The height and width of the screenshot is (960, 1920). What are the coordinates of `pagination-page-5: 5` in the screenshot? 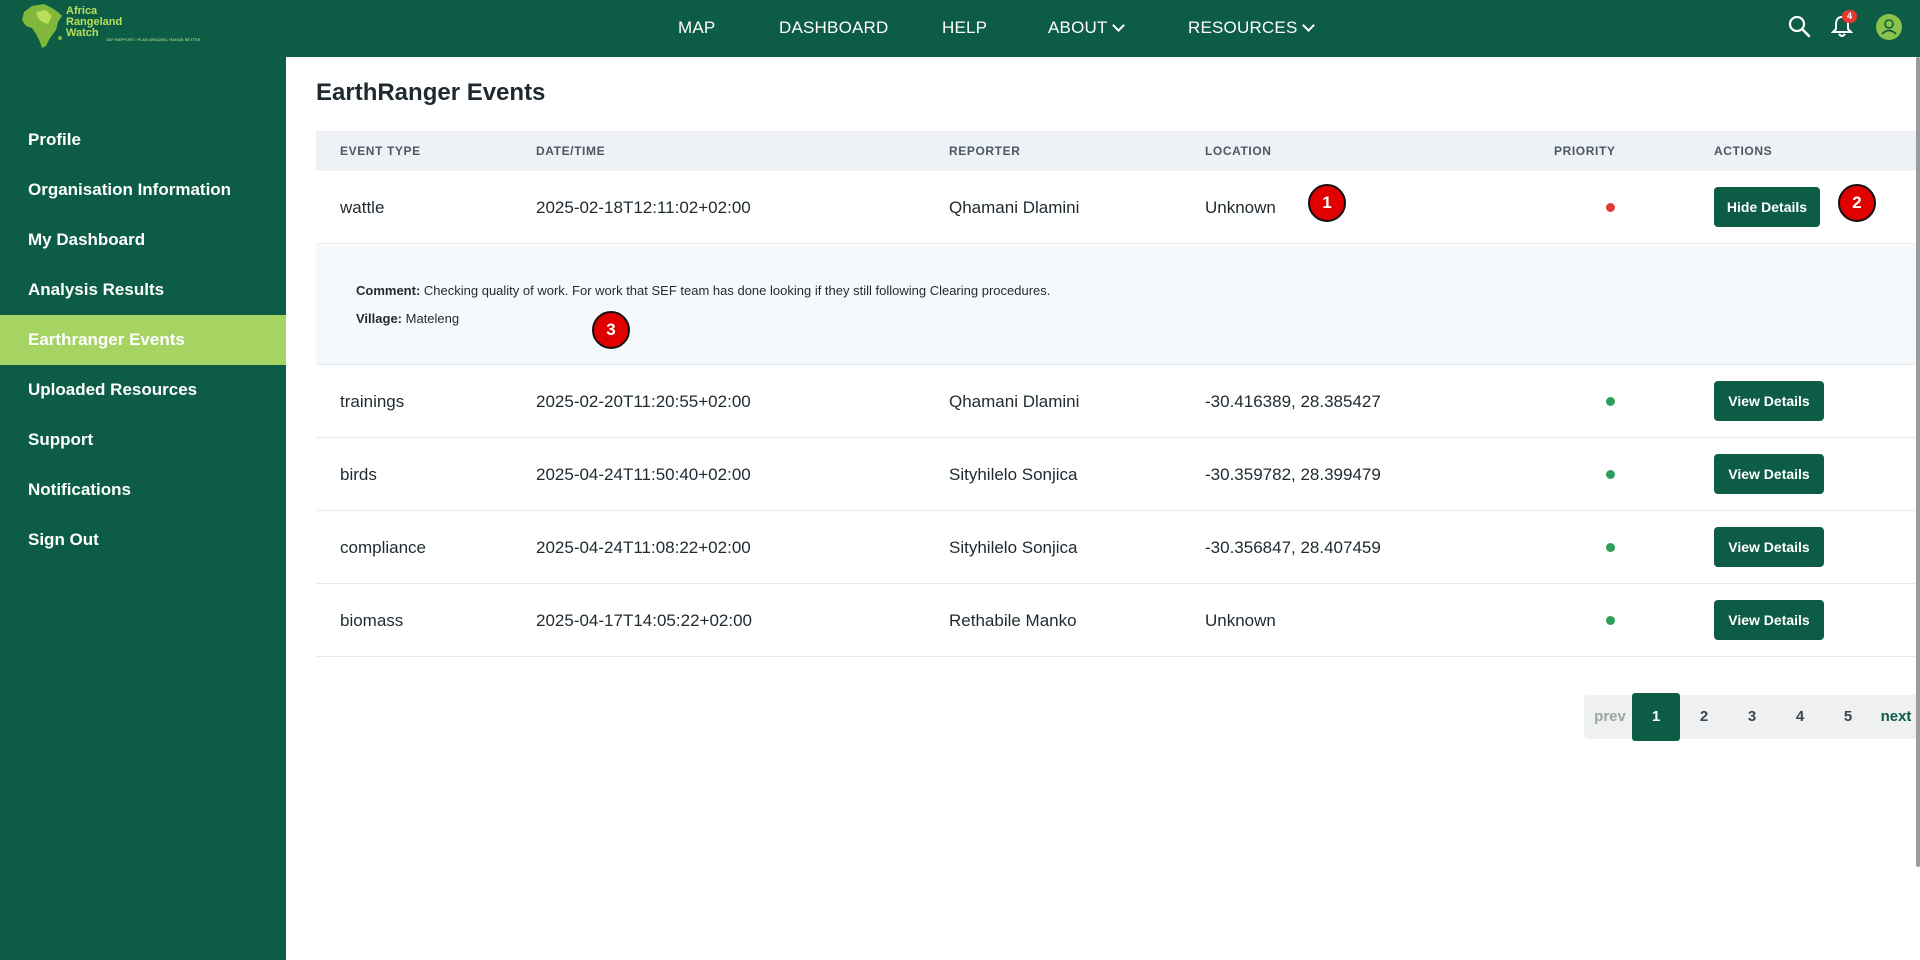 It's located at (1848, 717).